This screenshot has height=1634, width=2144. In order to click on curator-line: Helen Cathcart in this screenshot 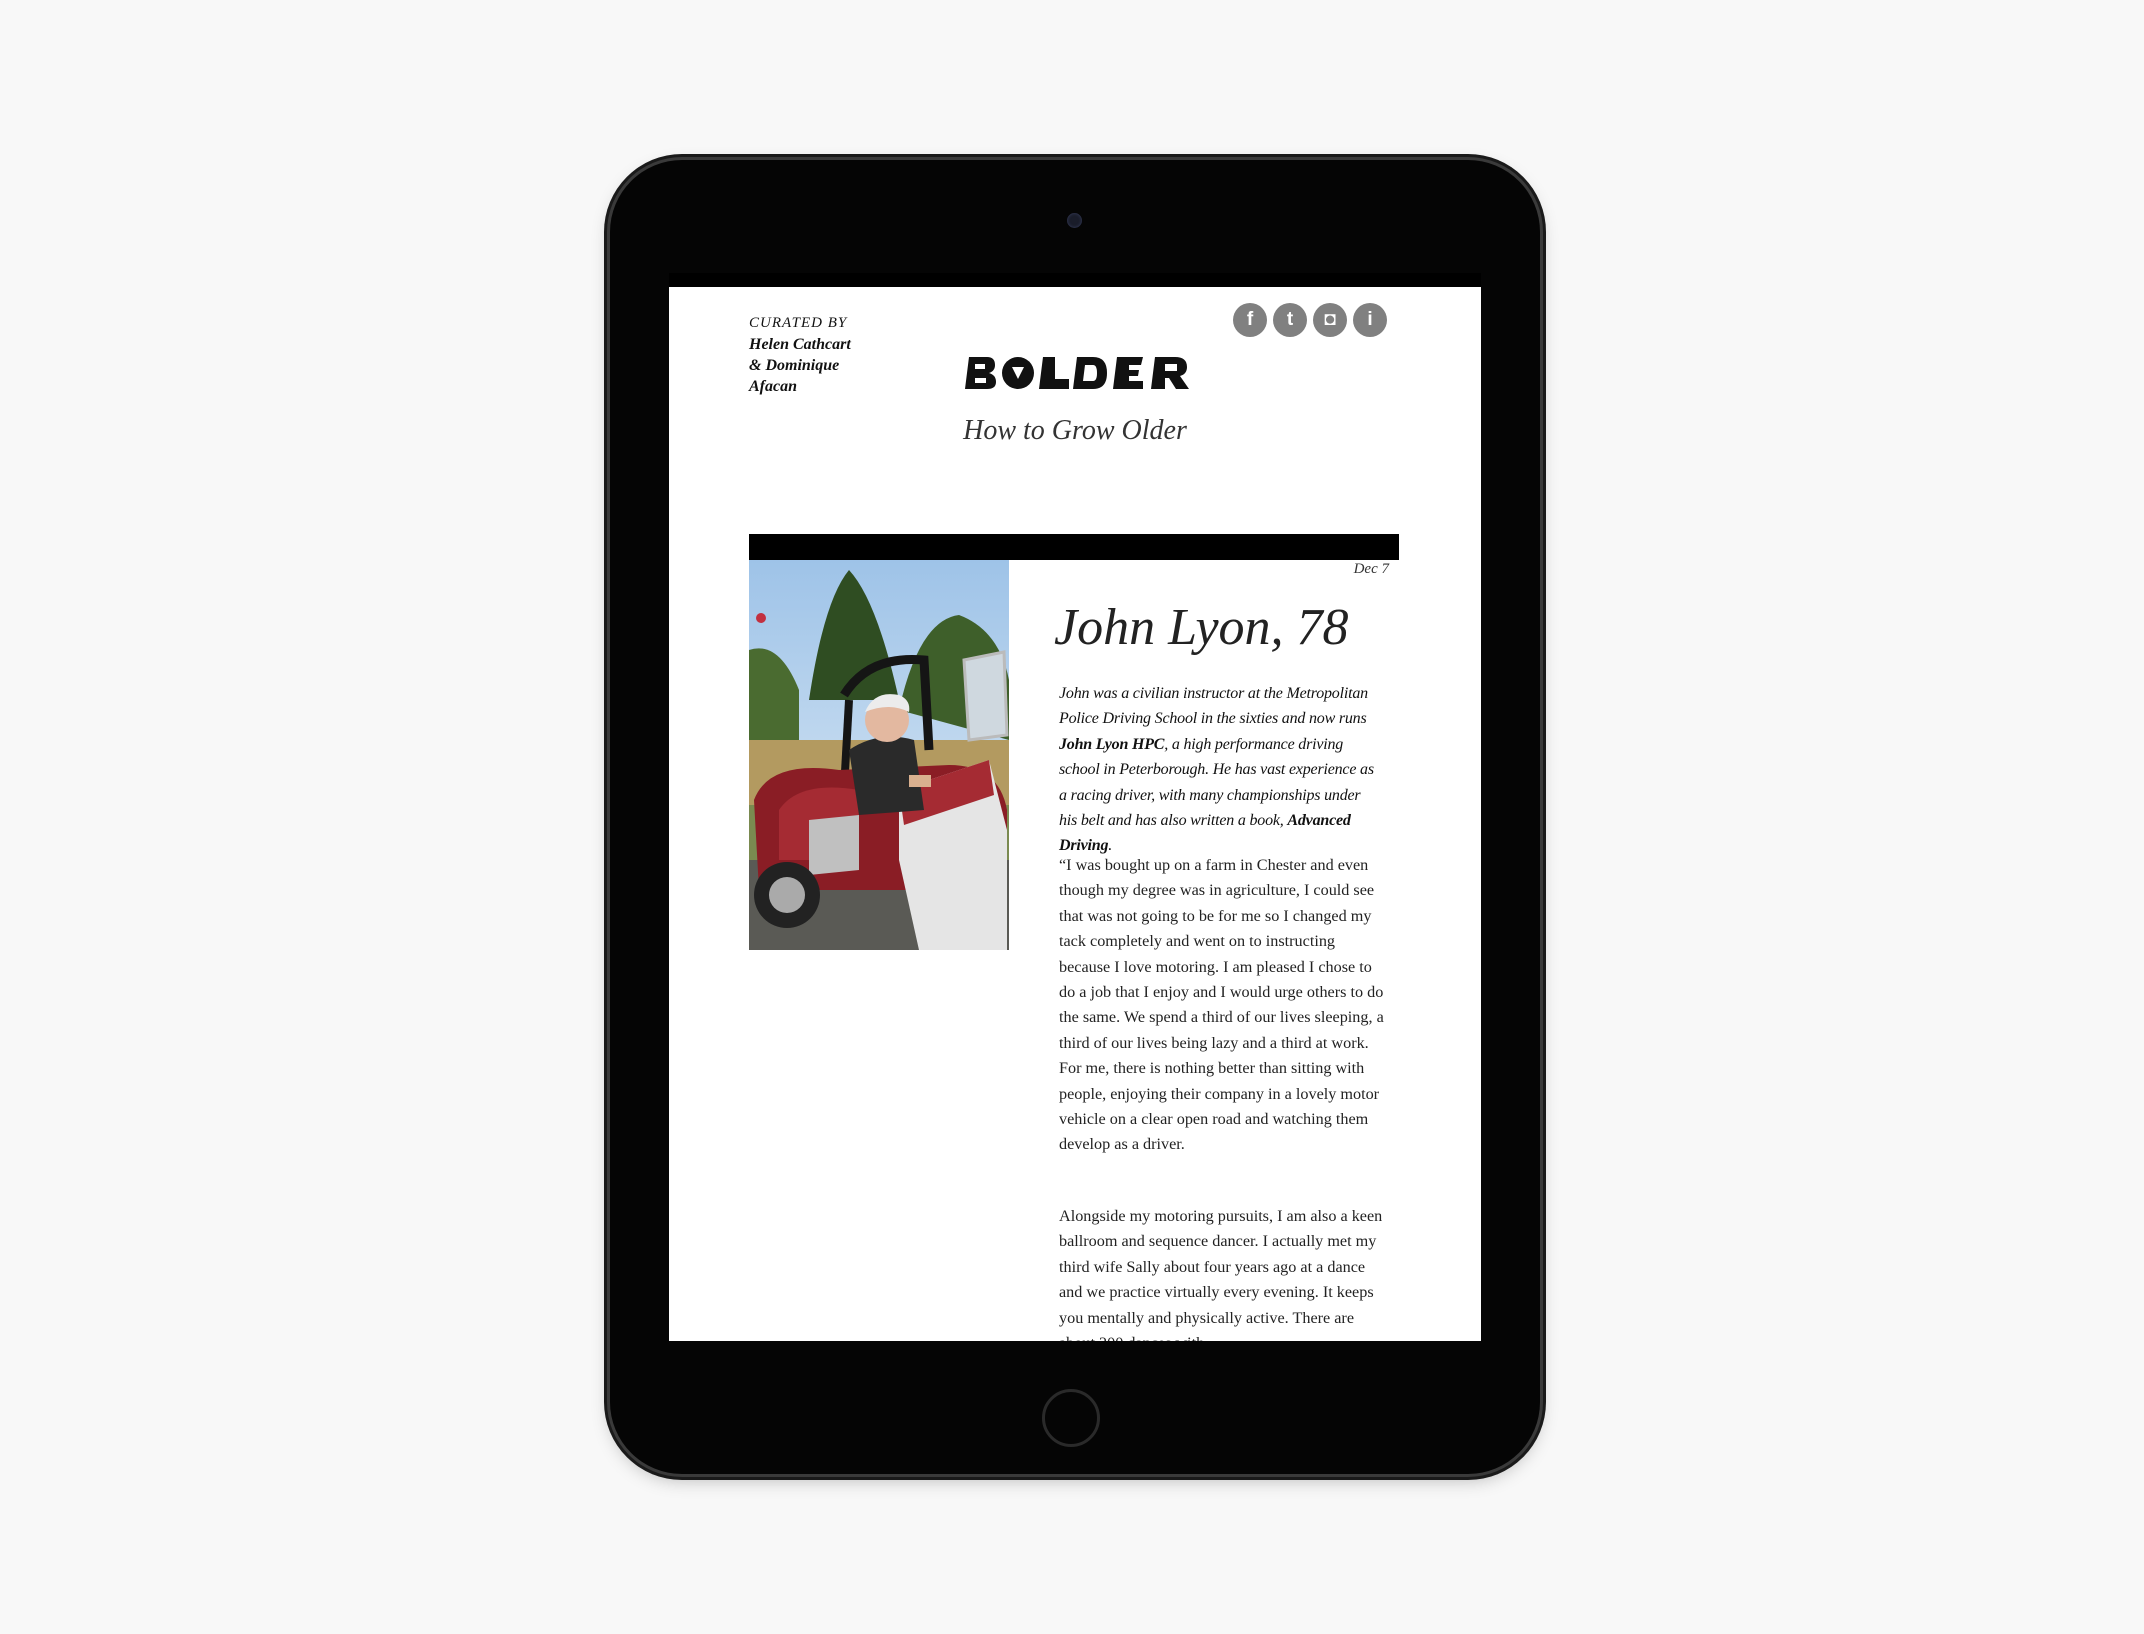, I will do `click(800, 344)`.